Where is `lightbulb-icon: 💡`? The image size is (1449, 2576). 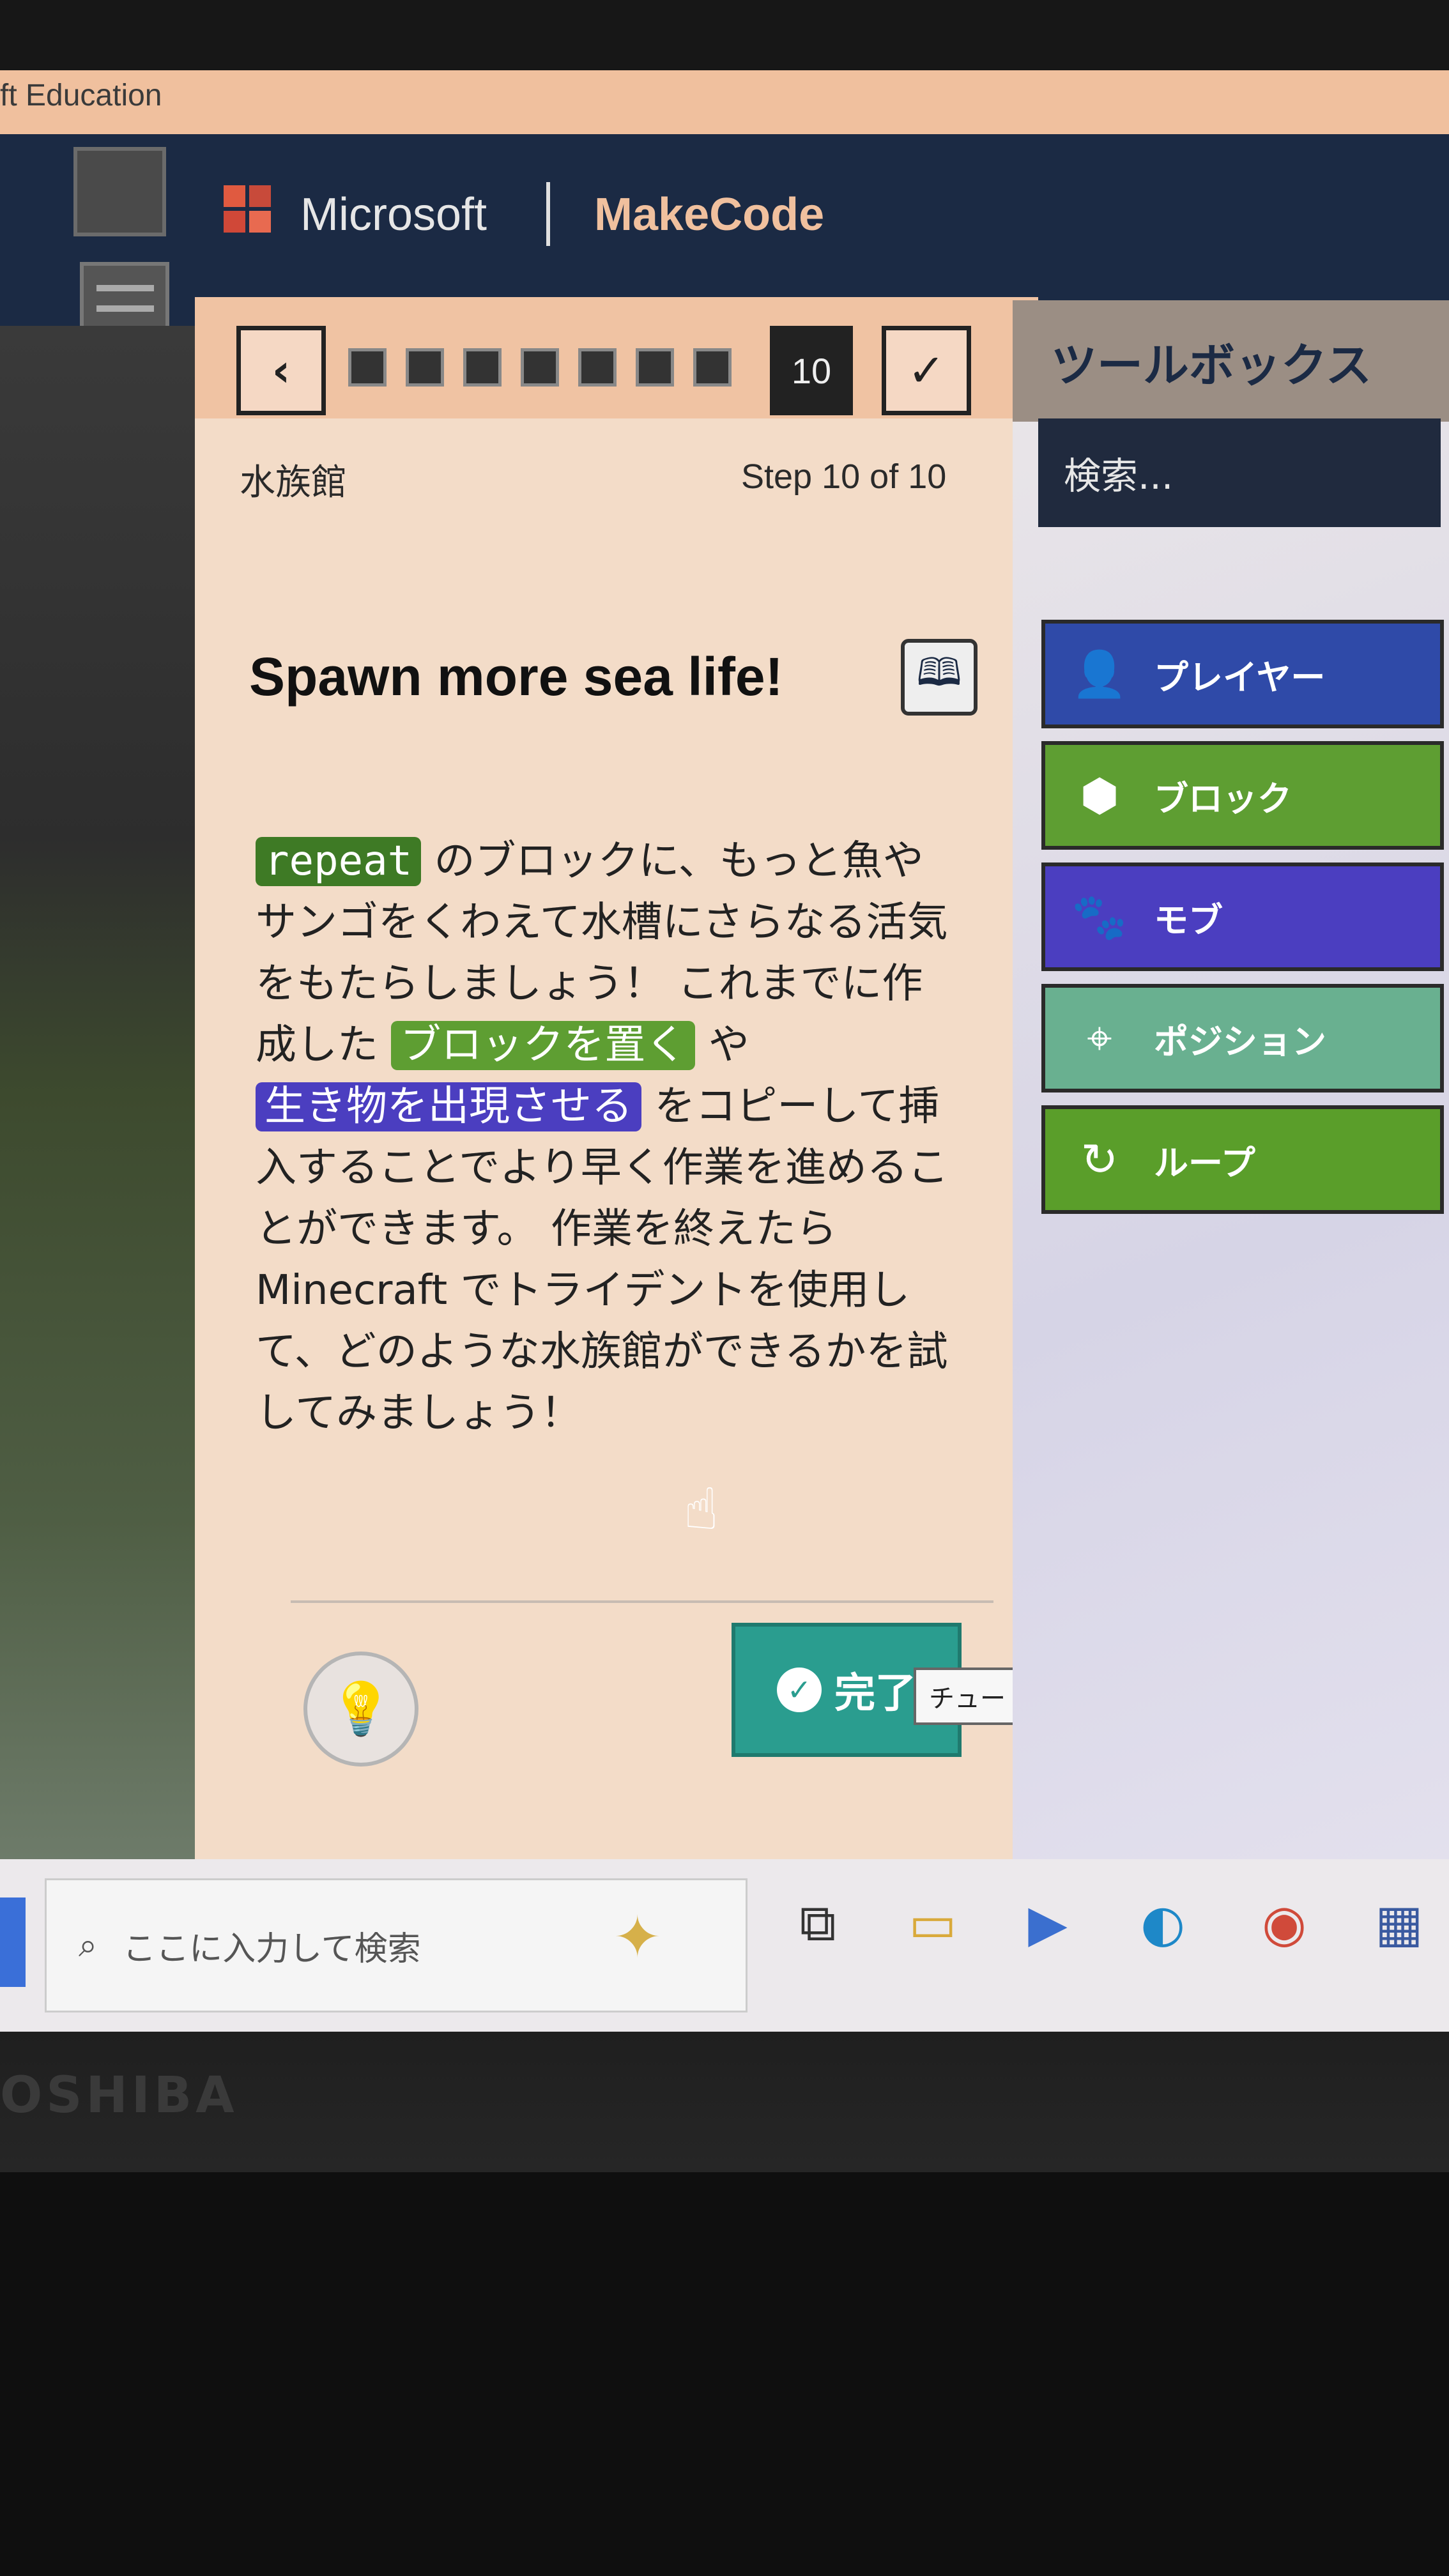 lightbulb-icon: 💡 is located at coordinates (361, 1708).